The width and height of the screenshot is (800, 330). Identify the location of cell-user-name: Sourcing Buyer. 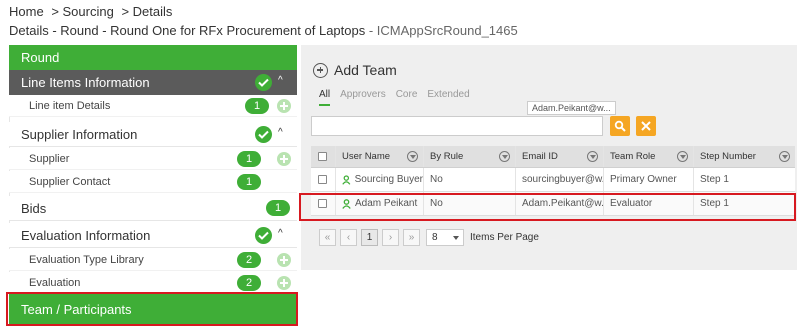
(380, 179).